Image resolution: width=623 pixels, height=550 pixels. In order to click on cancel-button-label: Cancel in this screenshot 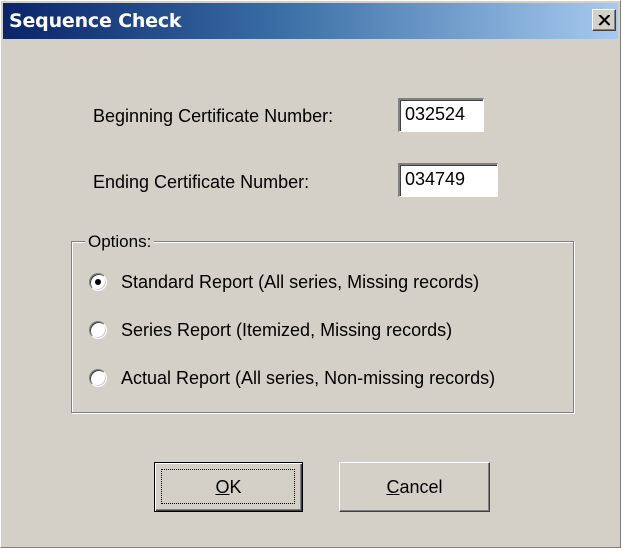, I will do `click(414, 487)`.